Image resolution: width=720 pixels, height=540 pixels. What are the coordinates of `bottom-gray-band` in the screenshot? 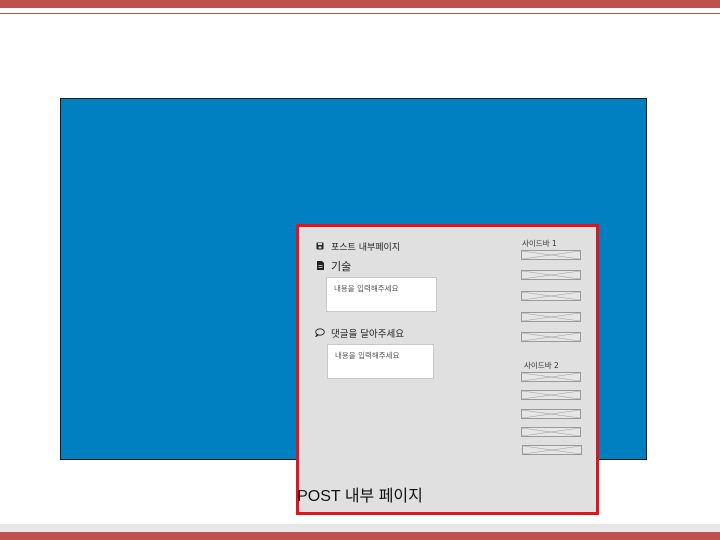 It's located at (360, 528).